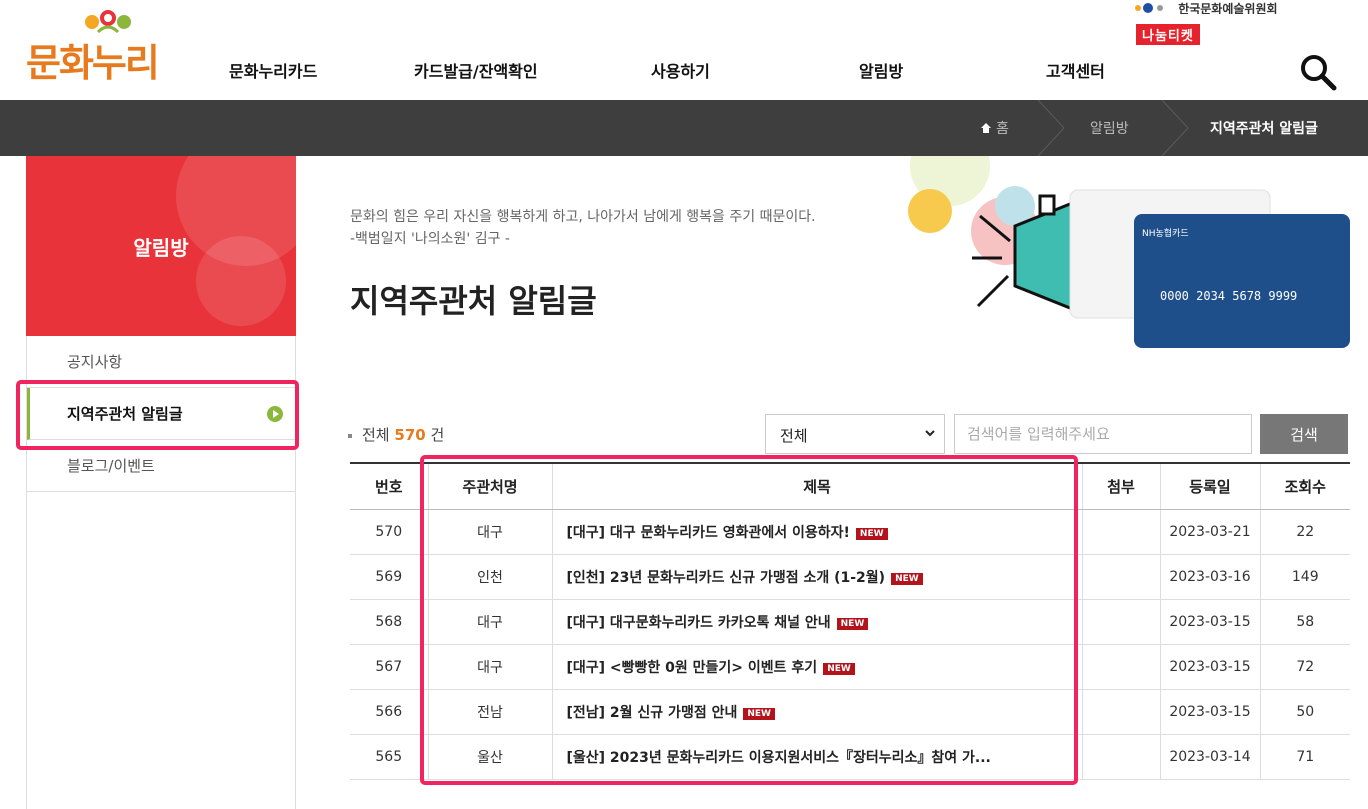 This screenshot has width=1368, height=809. What do you see at coordinates (1149, 8) in the screenshot?
I see `partner-logo-icon` at bounding box center [1149, 8].